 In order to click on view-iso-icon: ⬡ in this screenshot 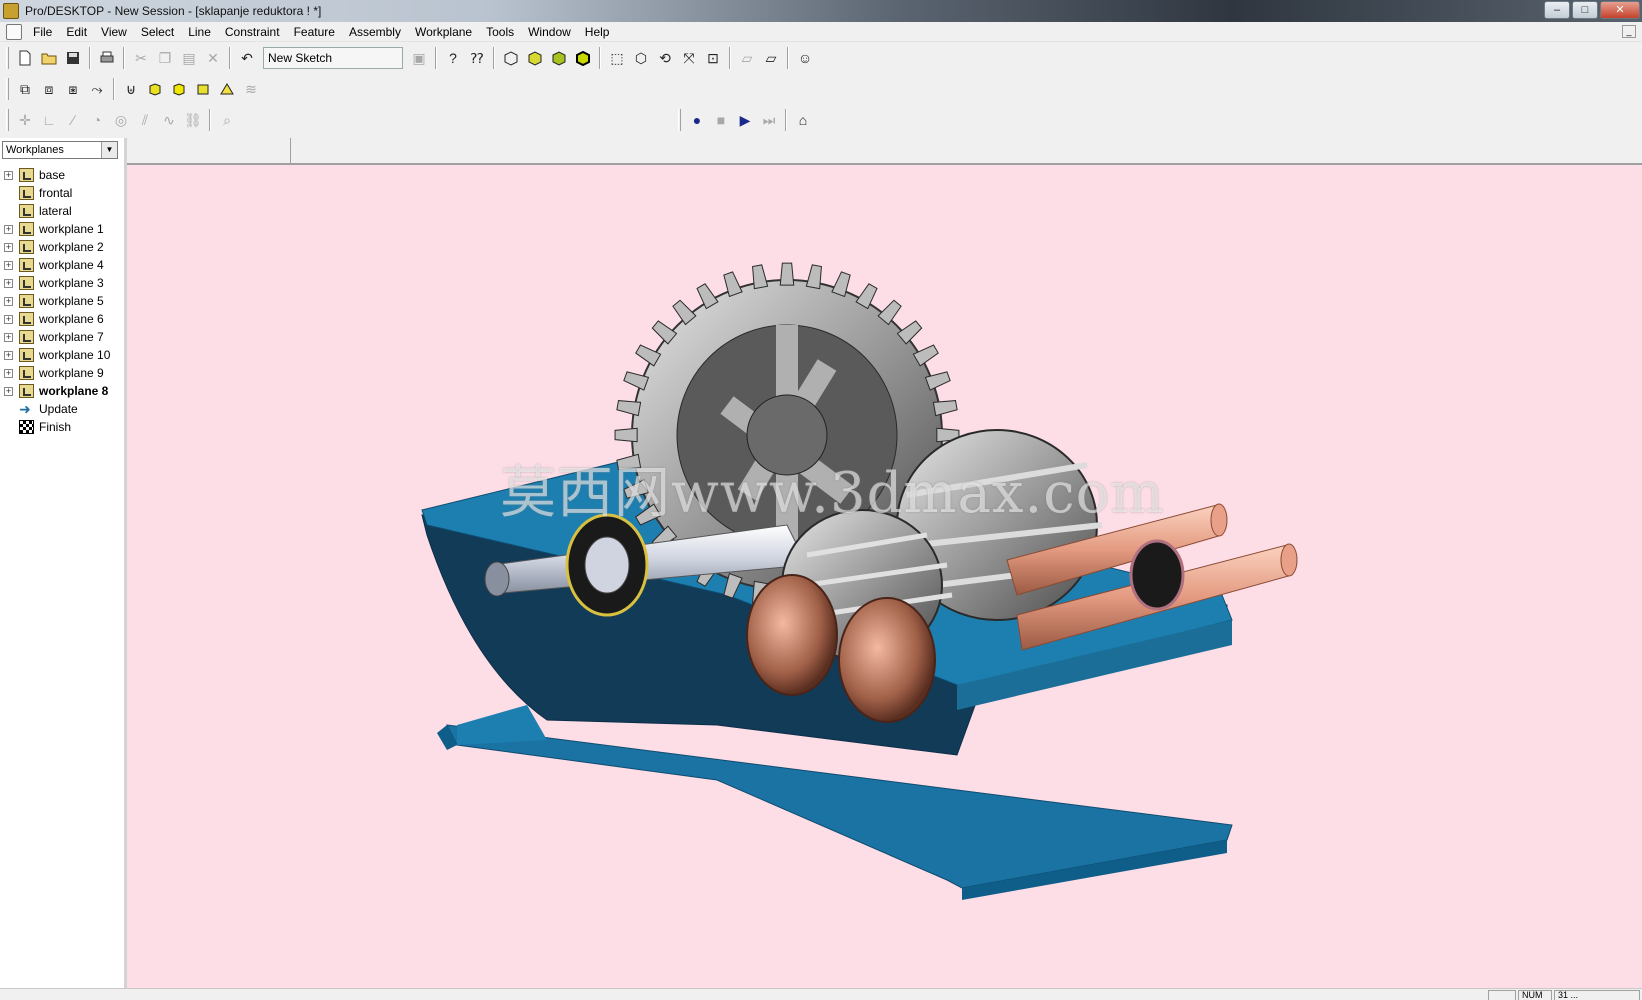, I will do `click(641, 58)`.